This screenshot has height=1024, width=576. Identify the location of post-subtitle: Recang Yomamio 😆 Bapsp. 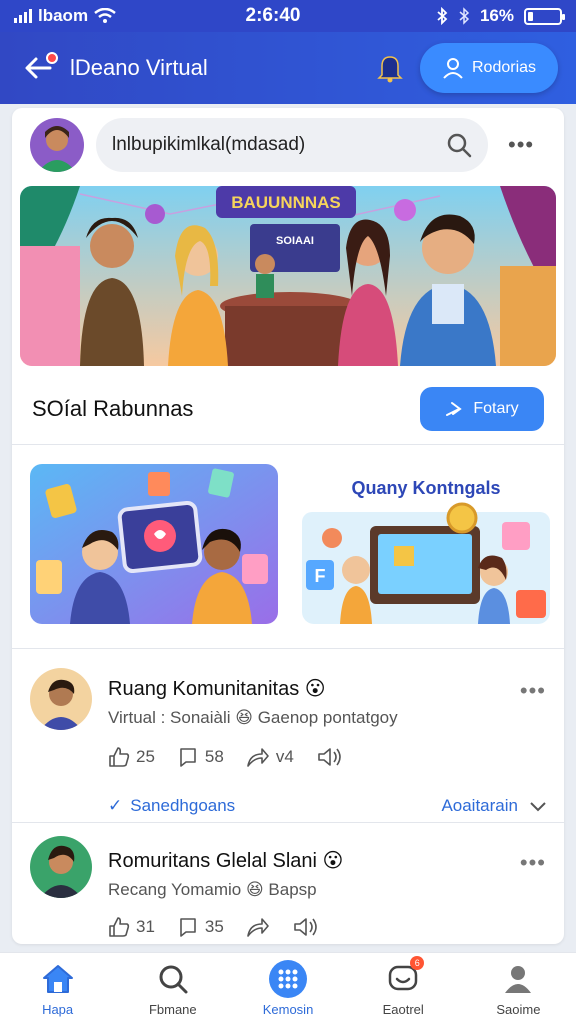
(212, 889).